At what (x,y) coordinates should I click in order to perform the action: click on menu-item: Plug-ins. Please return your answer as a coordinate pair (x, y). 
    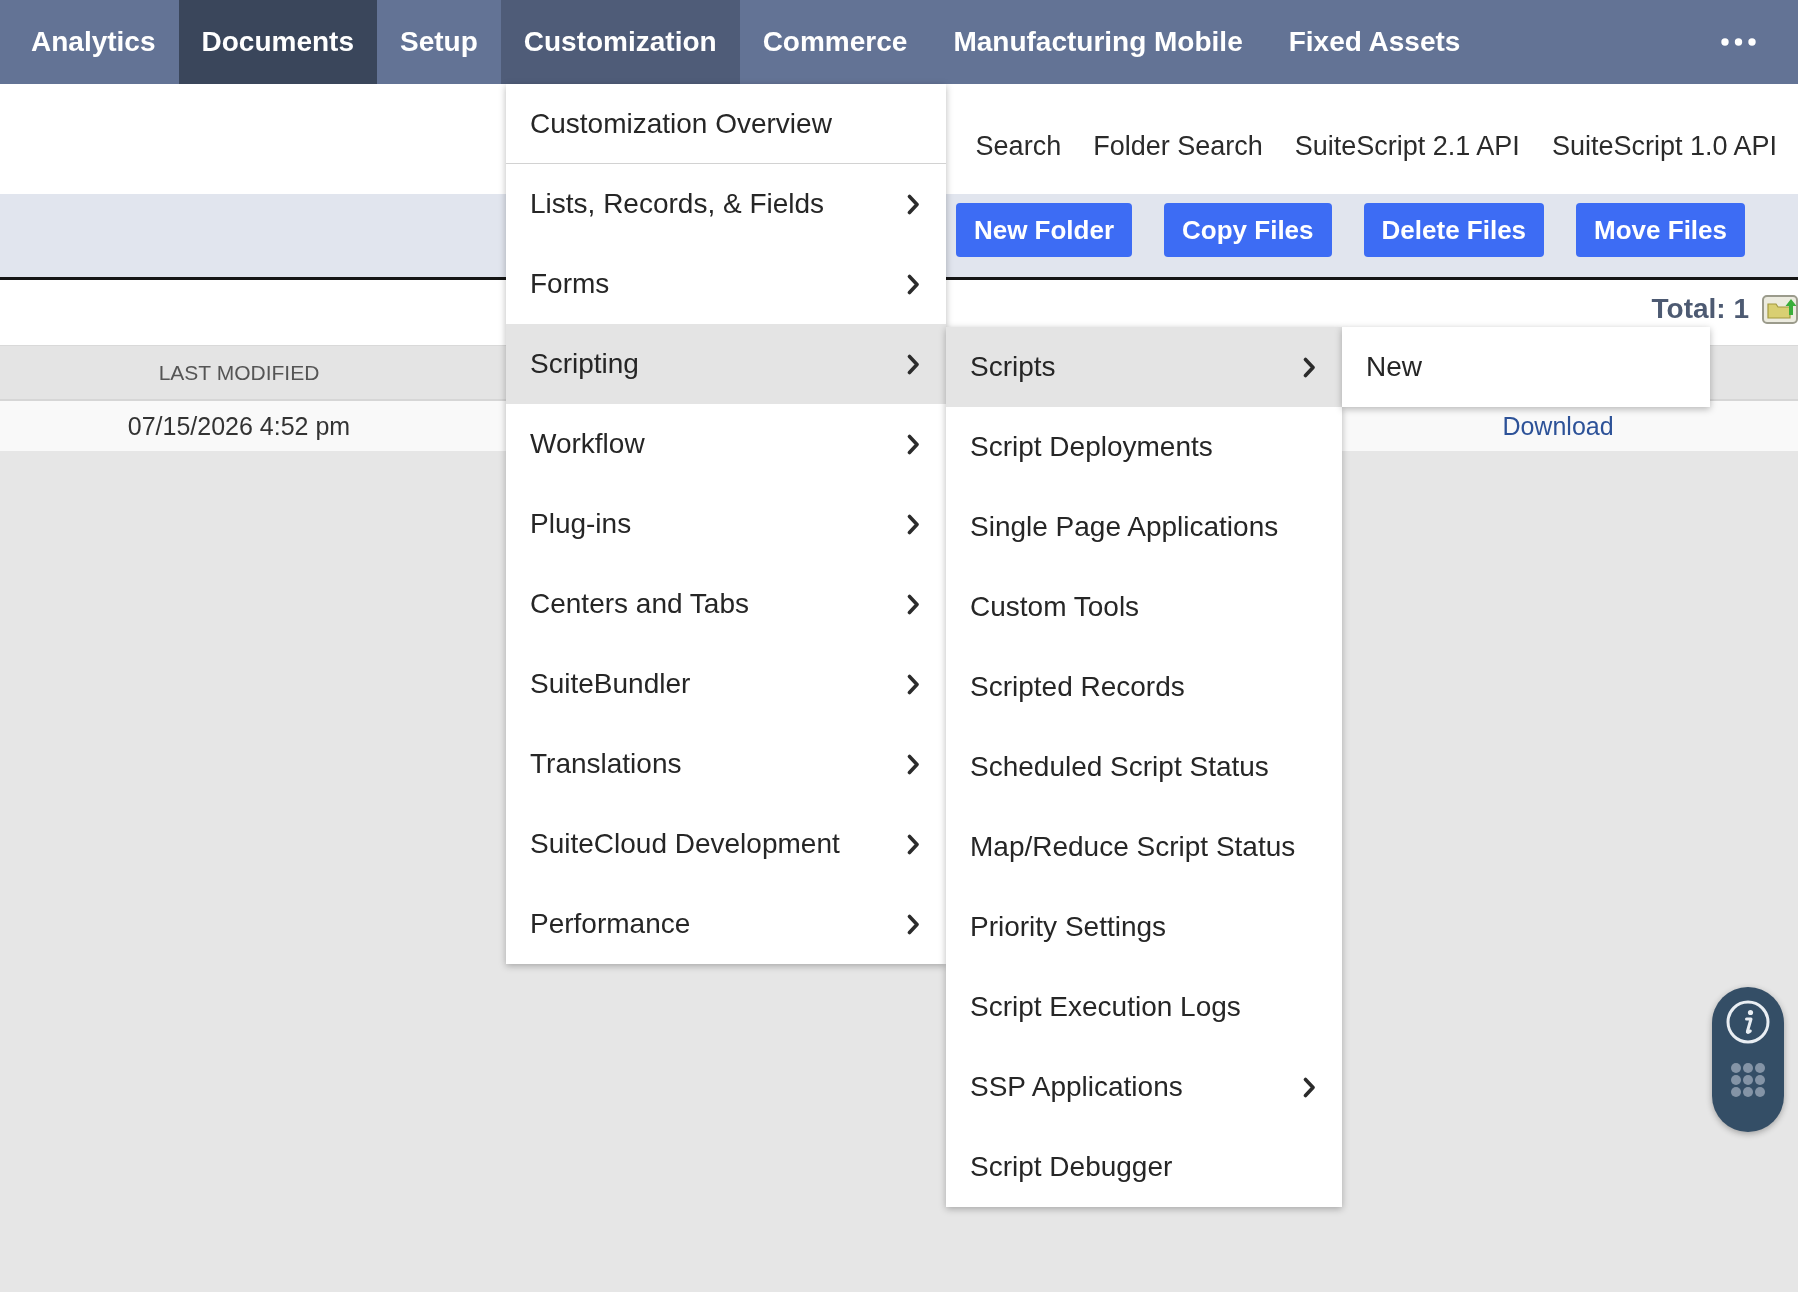
    Looking at the image, I should click on (726, 524).